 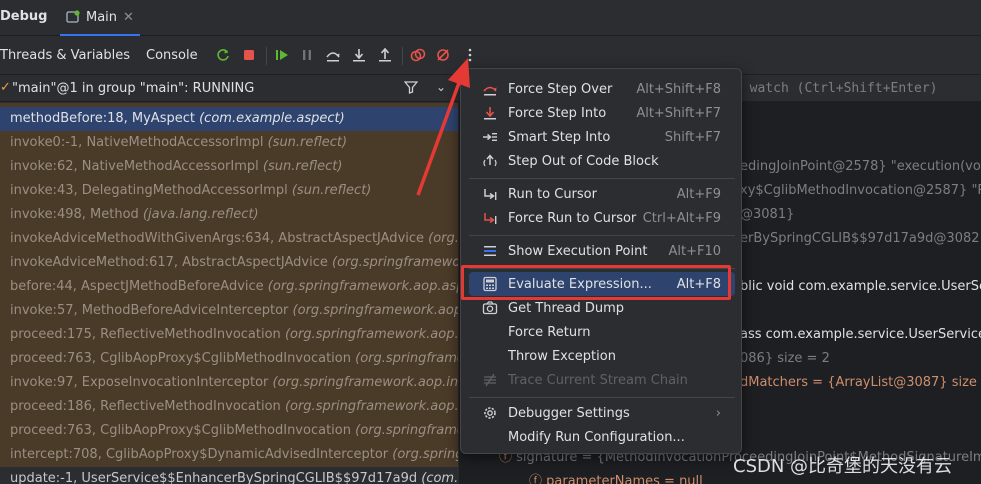 I want to click on chevron-right-icon: ›, so click(x=718, y=413).